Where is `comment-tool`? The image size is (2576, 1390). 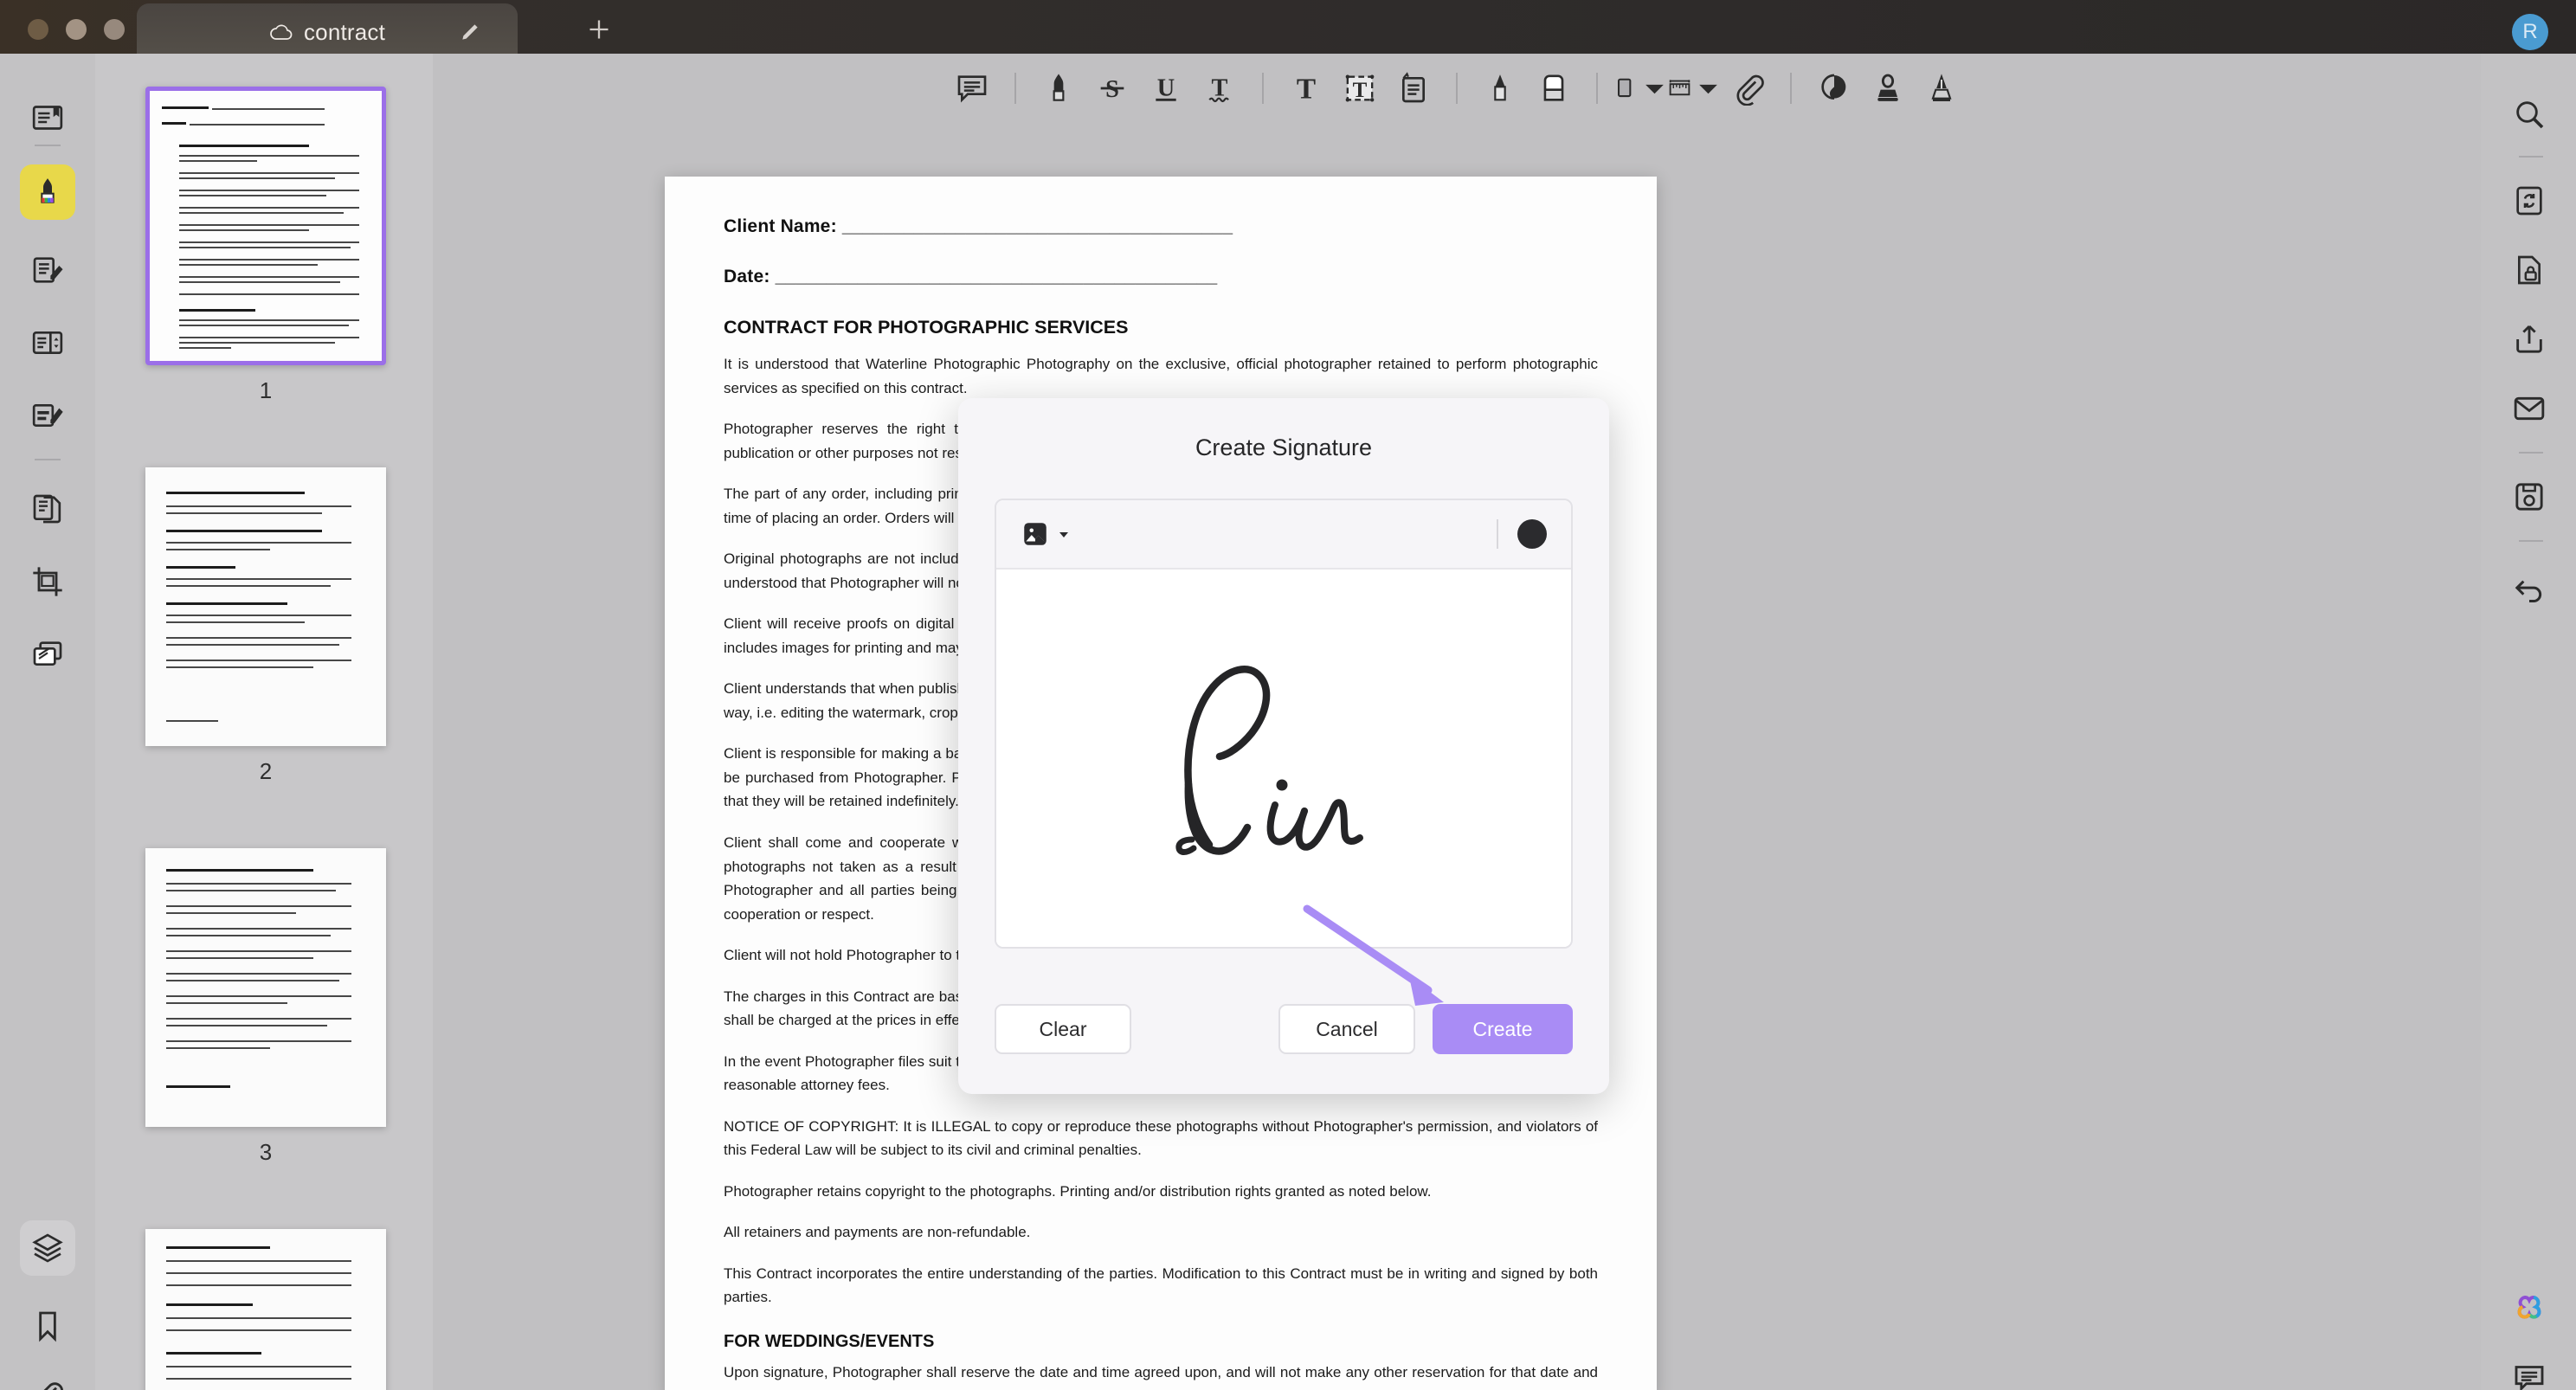
comment-tool is located at coordinates (972, 88).